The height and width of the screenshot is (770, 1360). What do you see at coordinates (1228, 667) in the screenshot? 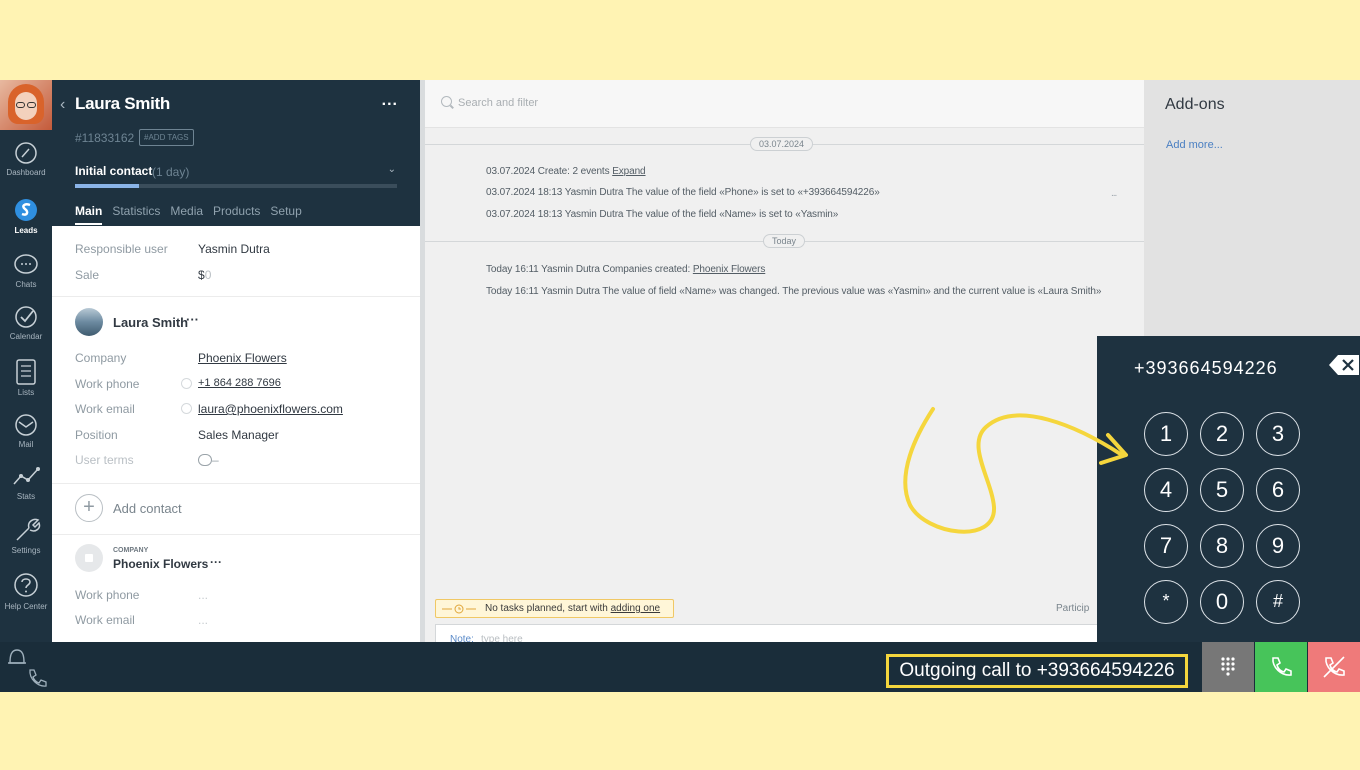
I see `keypad-toggle-button` at bounding box center [1228, 667].